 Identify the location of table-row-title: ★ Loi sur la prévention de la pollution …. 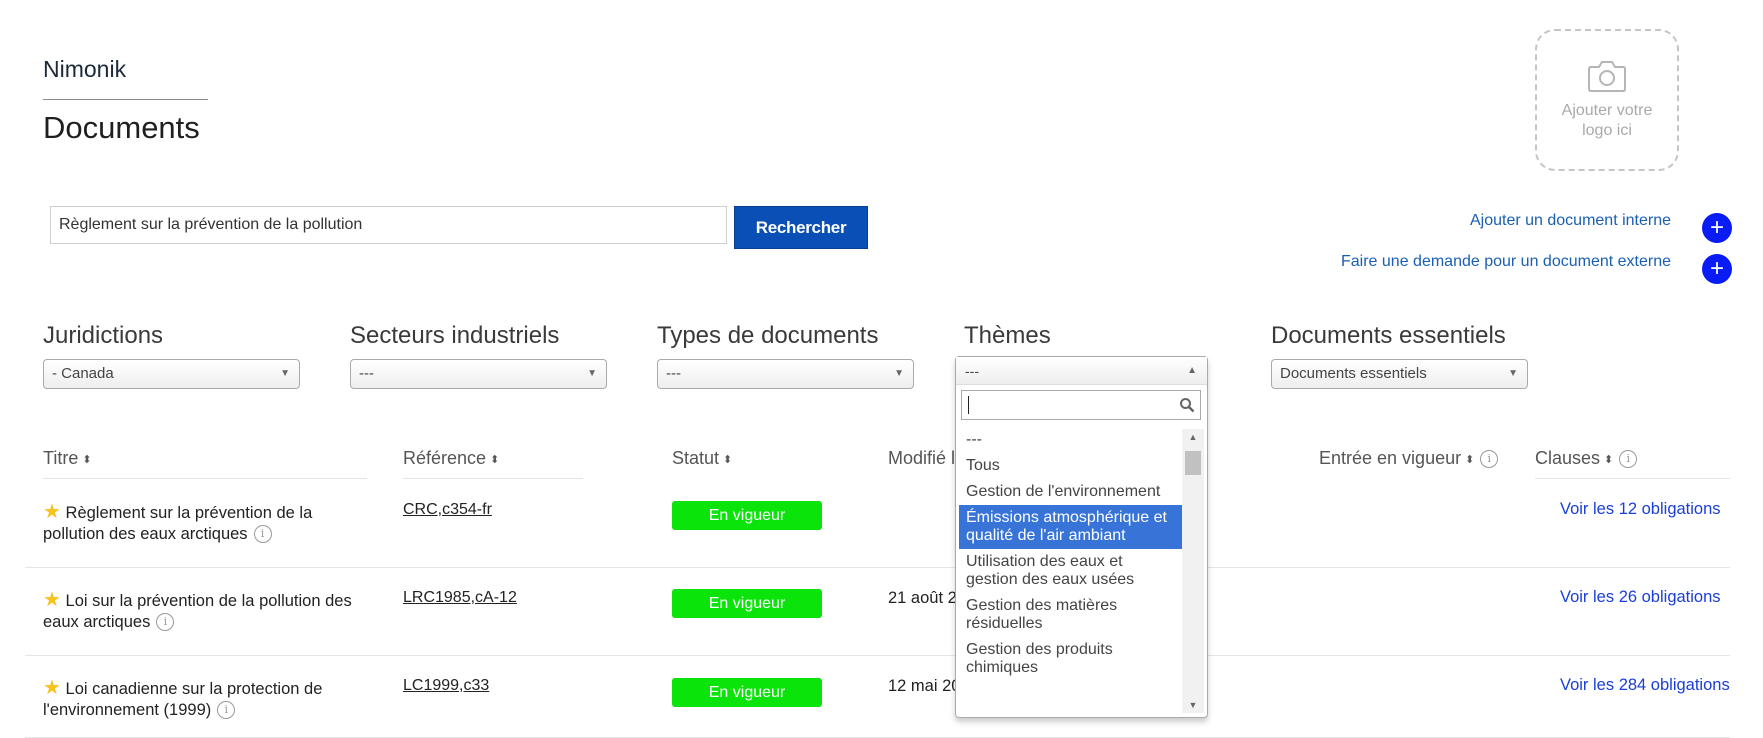
(210, 611).